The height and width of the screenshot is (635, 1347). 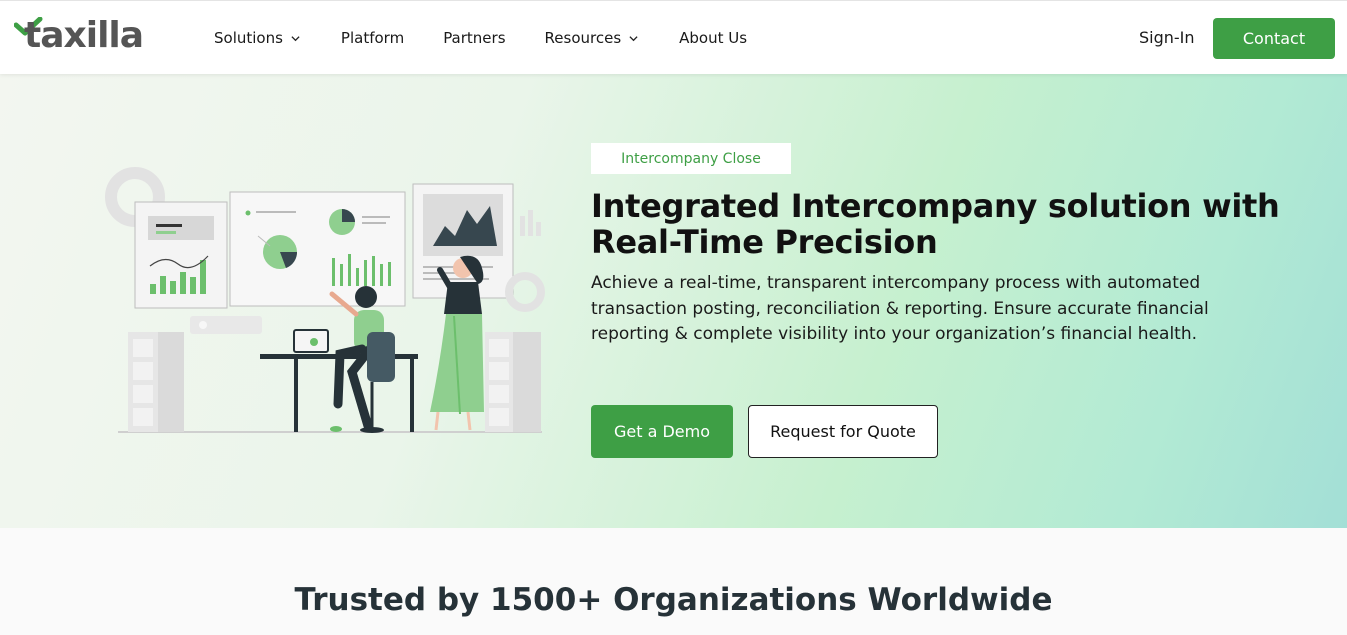 I want to click on taxilla-logo: taxilla, so click(x=79, y=35).